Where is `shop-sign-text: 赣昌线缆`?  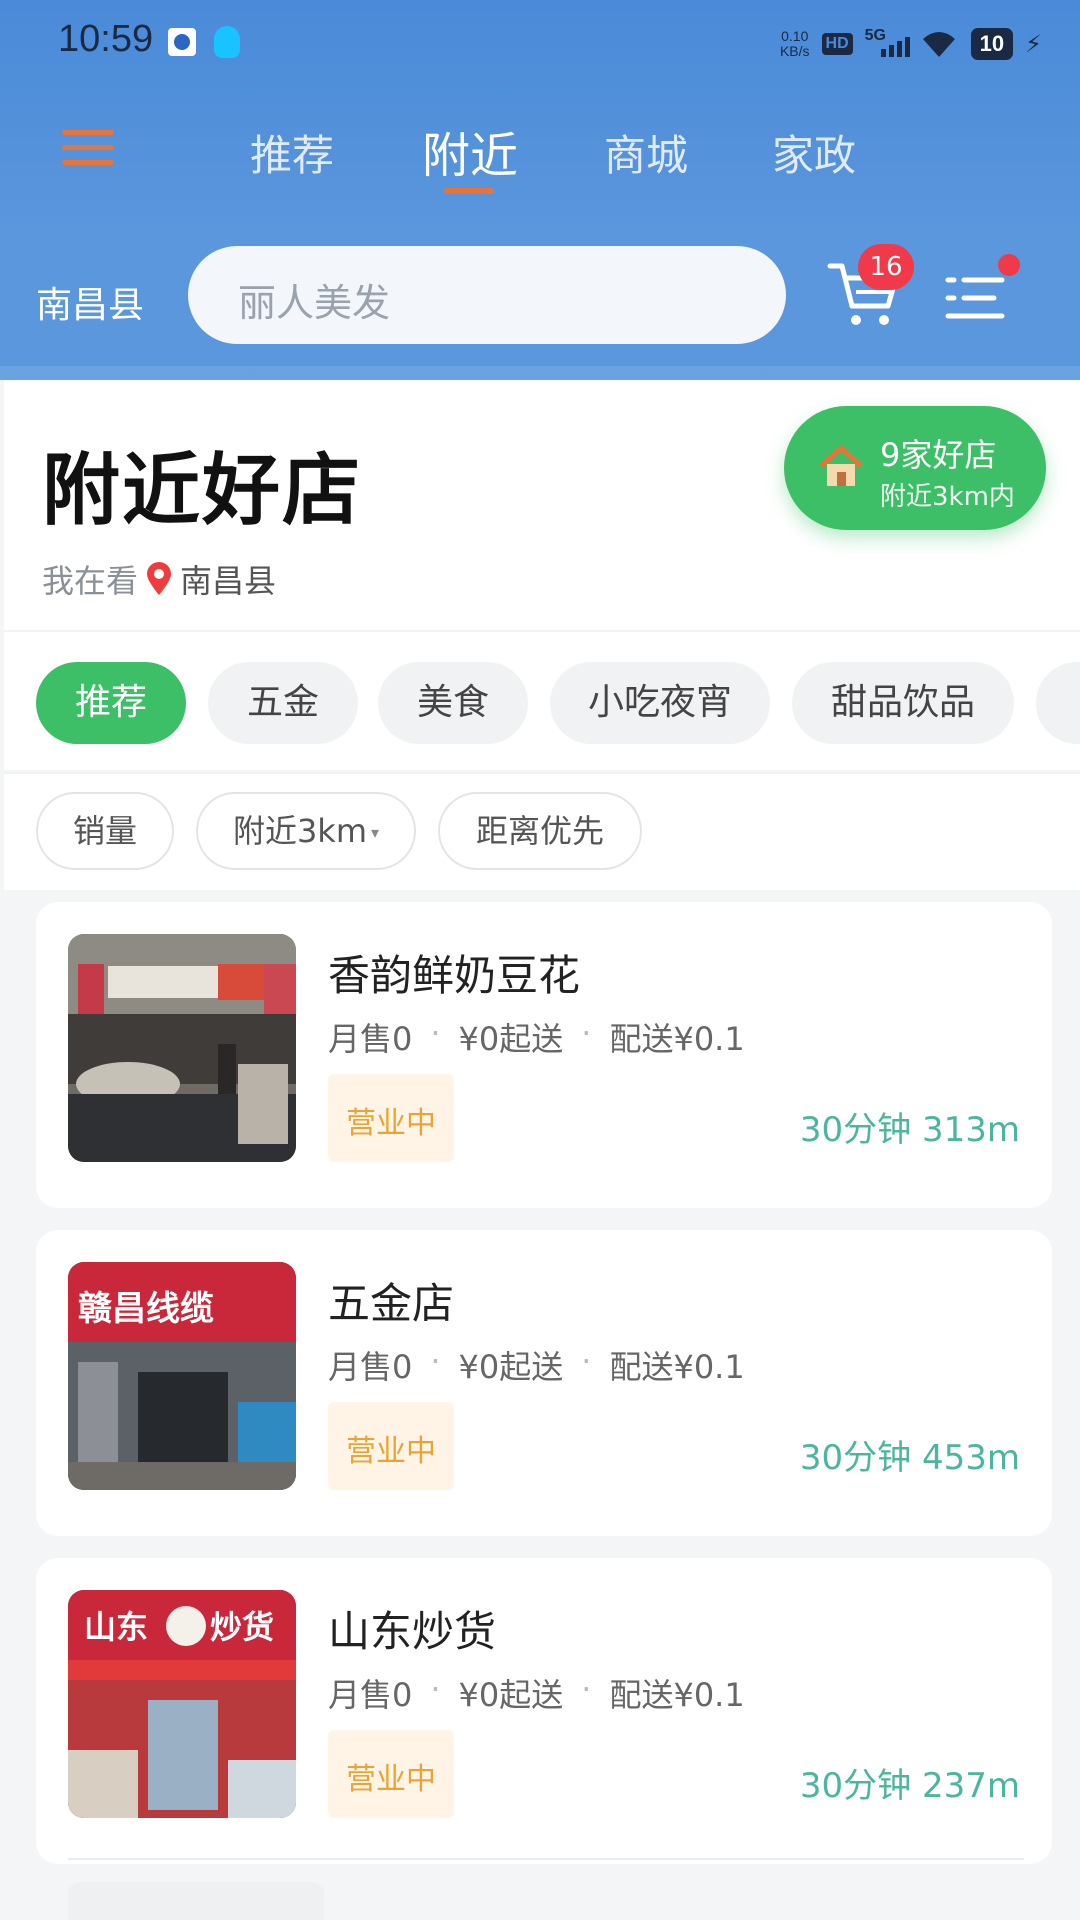 shop-sign-text: 赣昌线缆 is located at coordinates (146, 1309).